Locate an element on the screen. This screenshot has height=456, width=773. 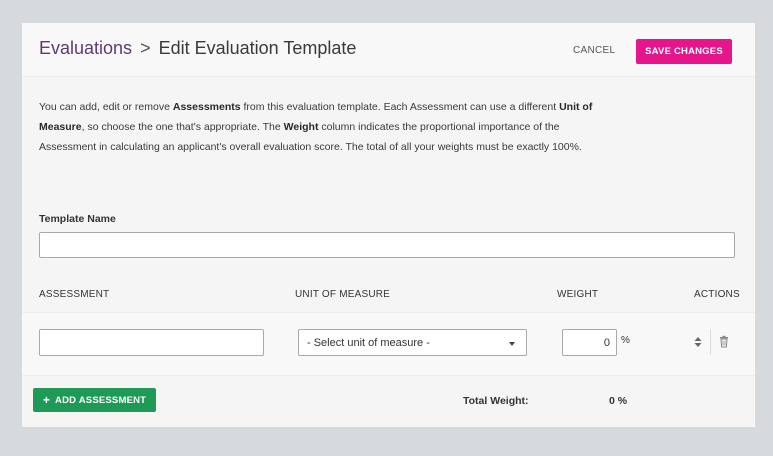
plus-icon: + is located at coordinates (46, 400).